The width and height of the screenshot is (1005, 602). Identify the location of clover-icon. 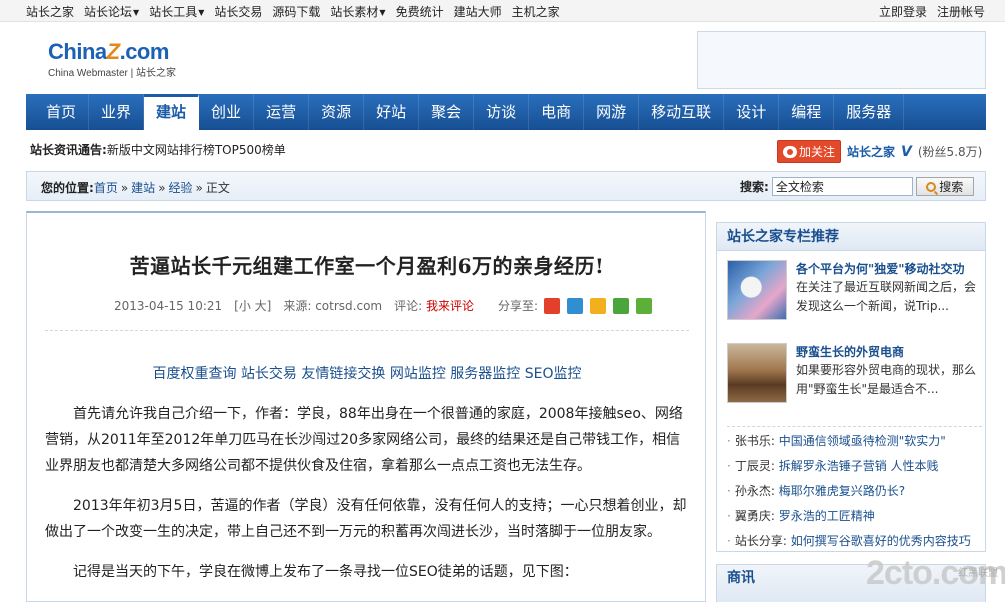
(621, 305).